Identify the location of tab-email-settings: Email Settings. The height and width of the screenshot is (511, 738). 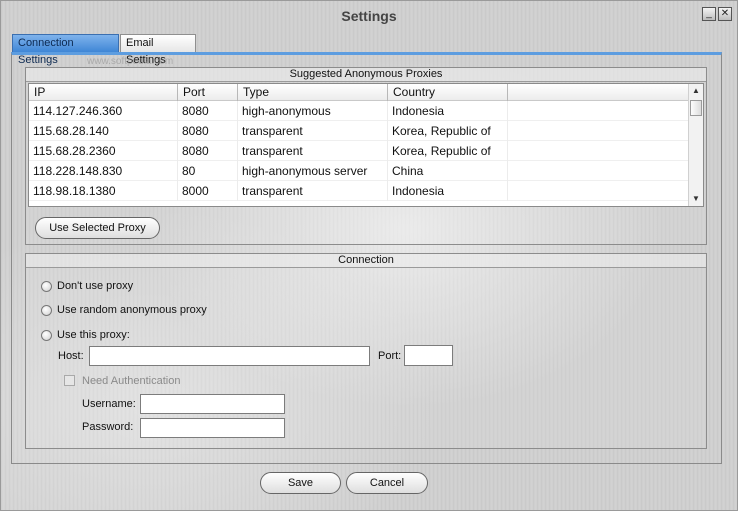
(158, 50).